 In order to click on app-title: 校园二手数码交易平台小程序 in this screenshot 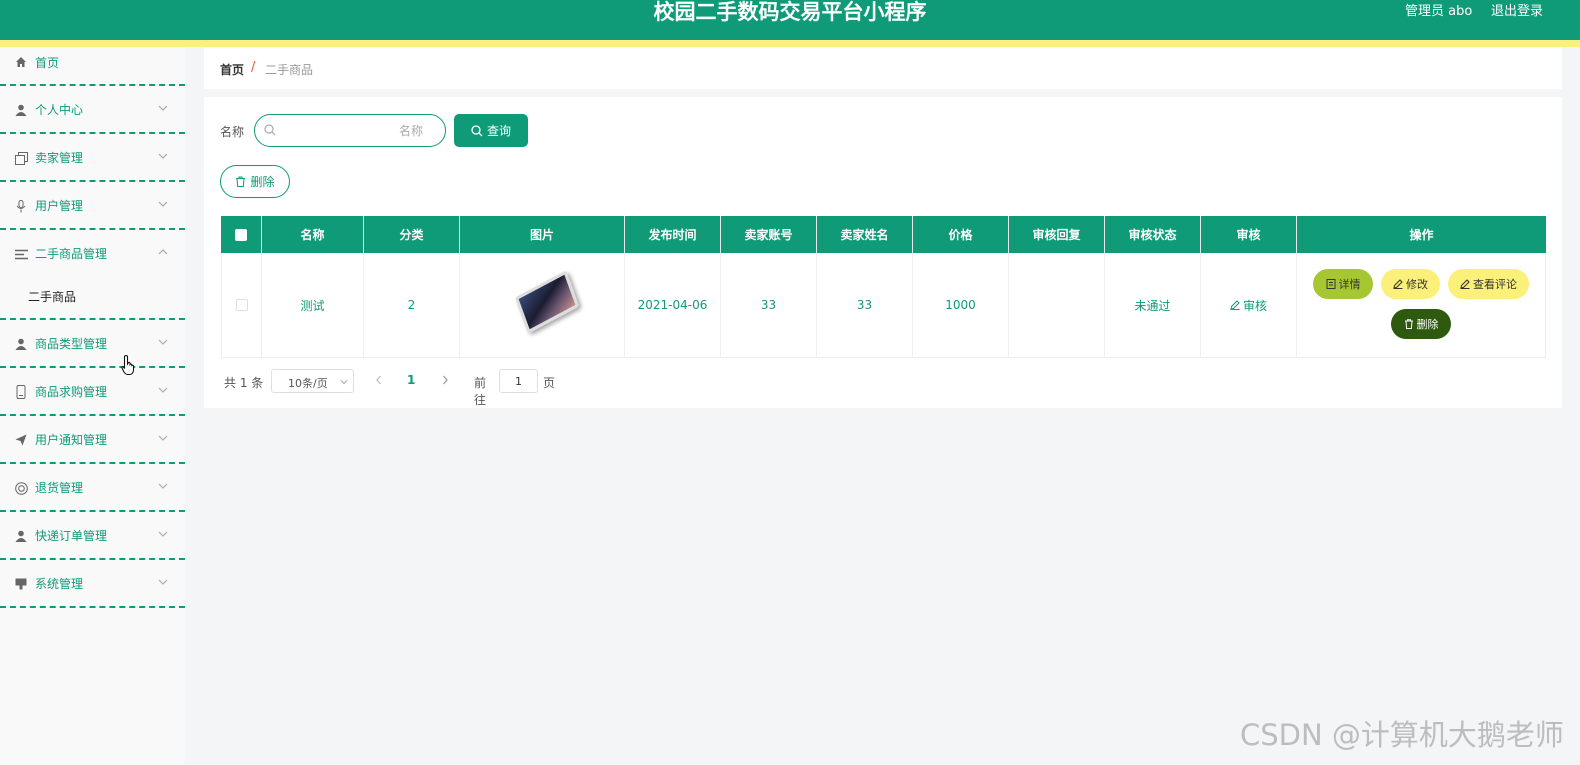, I will do `click(790, 12)`.